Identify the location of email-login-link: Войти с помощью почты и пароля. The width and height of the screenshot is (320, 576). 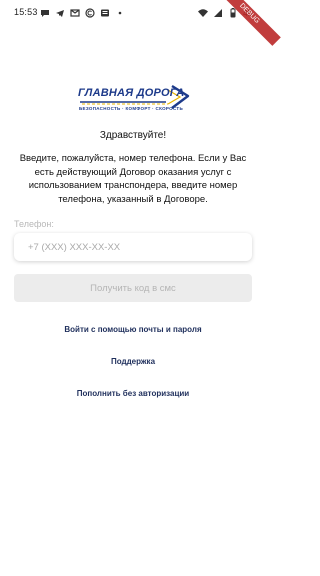
(133, 329).